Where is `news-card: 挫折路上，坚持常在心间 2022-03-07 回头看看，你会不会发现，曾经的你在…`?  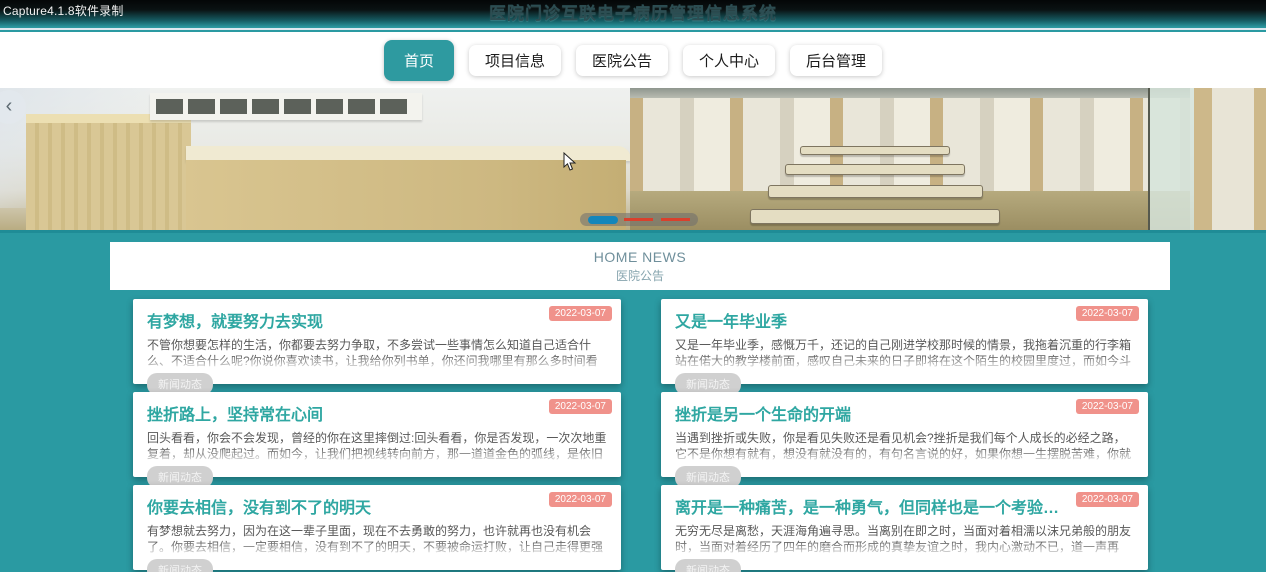 news-card: 挫折路上，坚持常在心间 2022-03-07 回头看看，你会不会发现，曾经的你在… is located at coordinates (377, 440).